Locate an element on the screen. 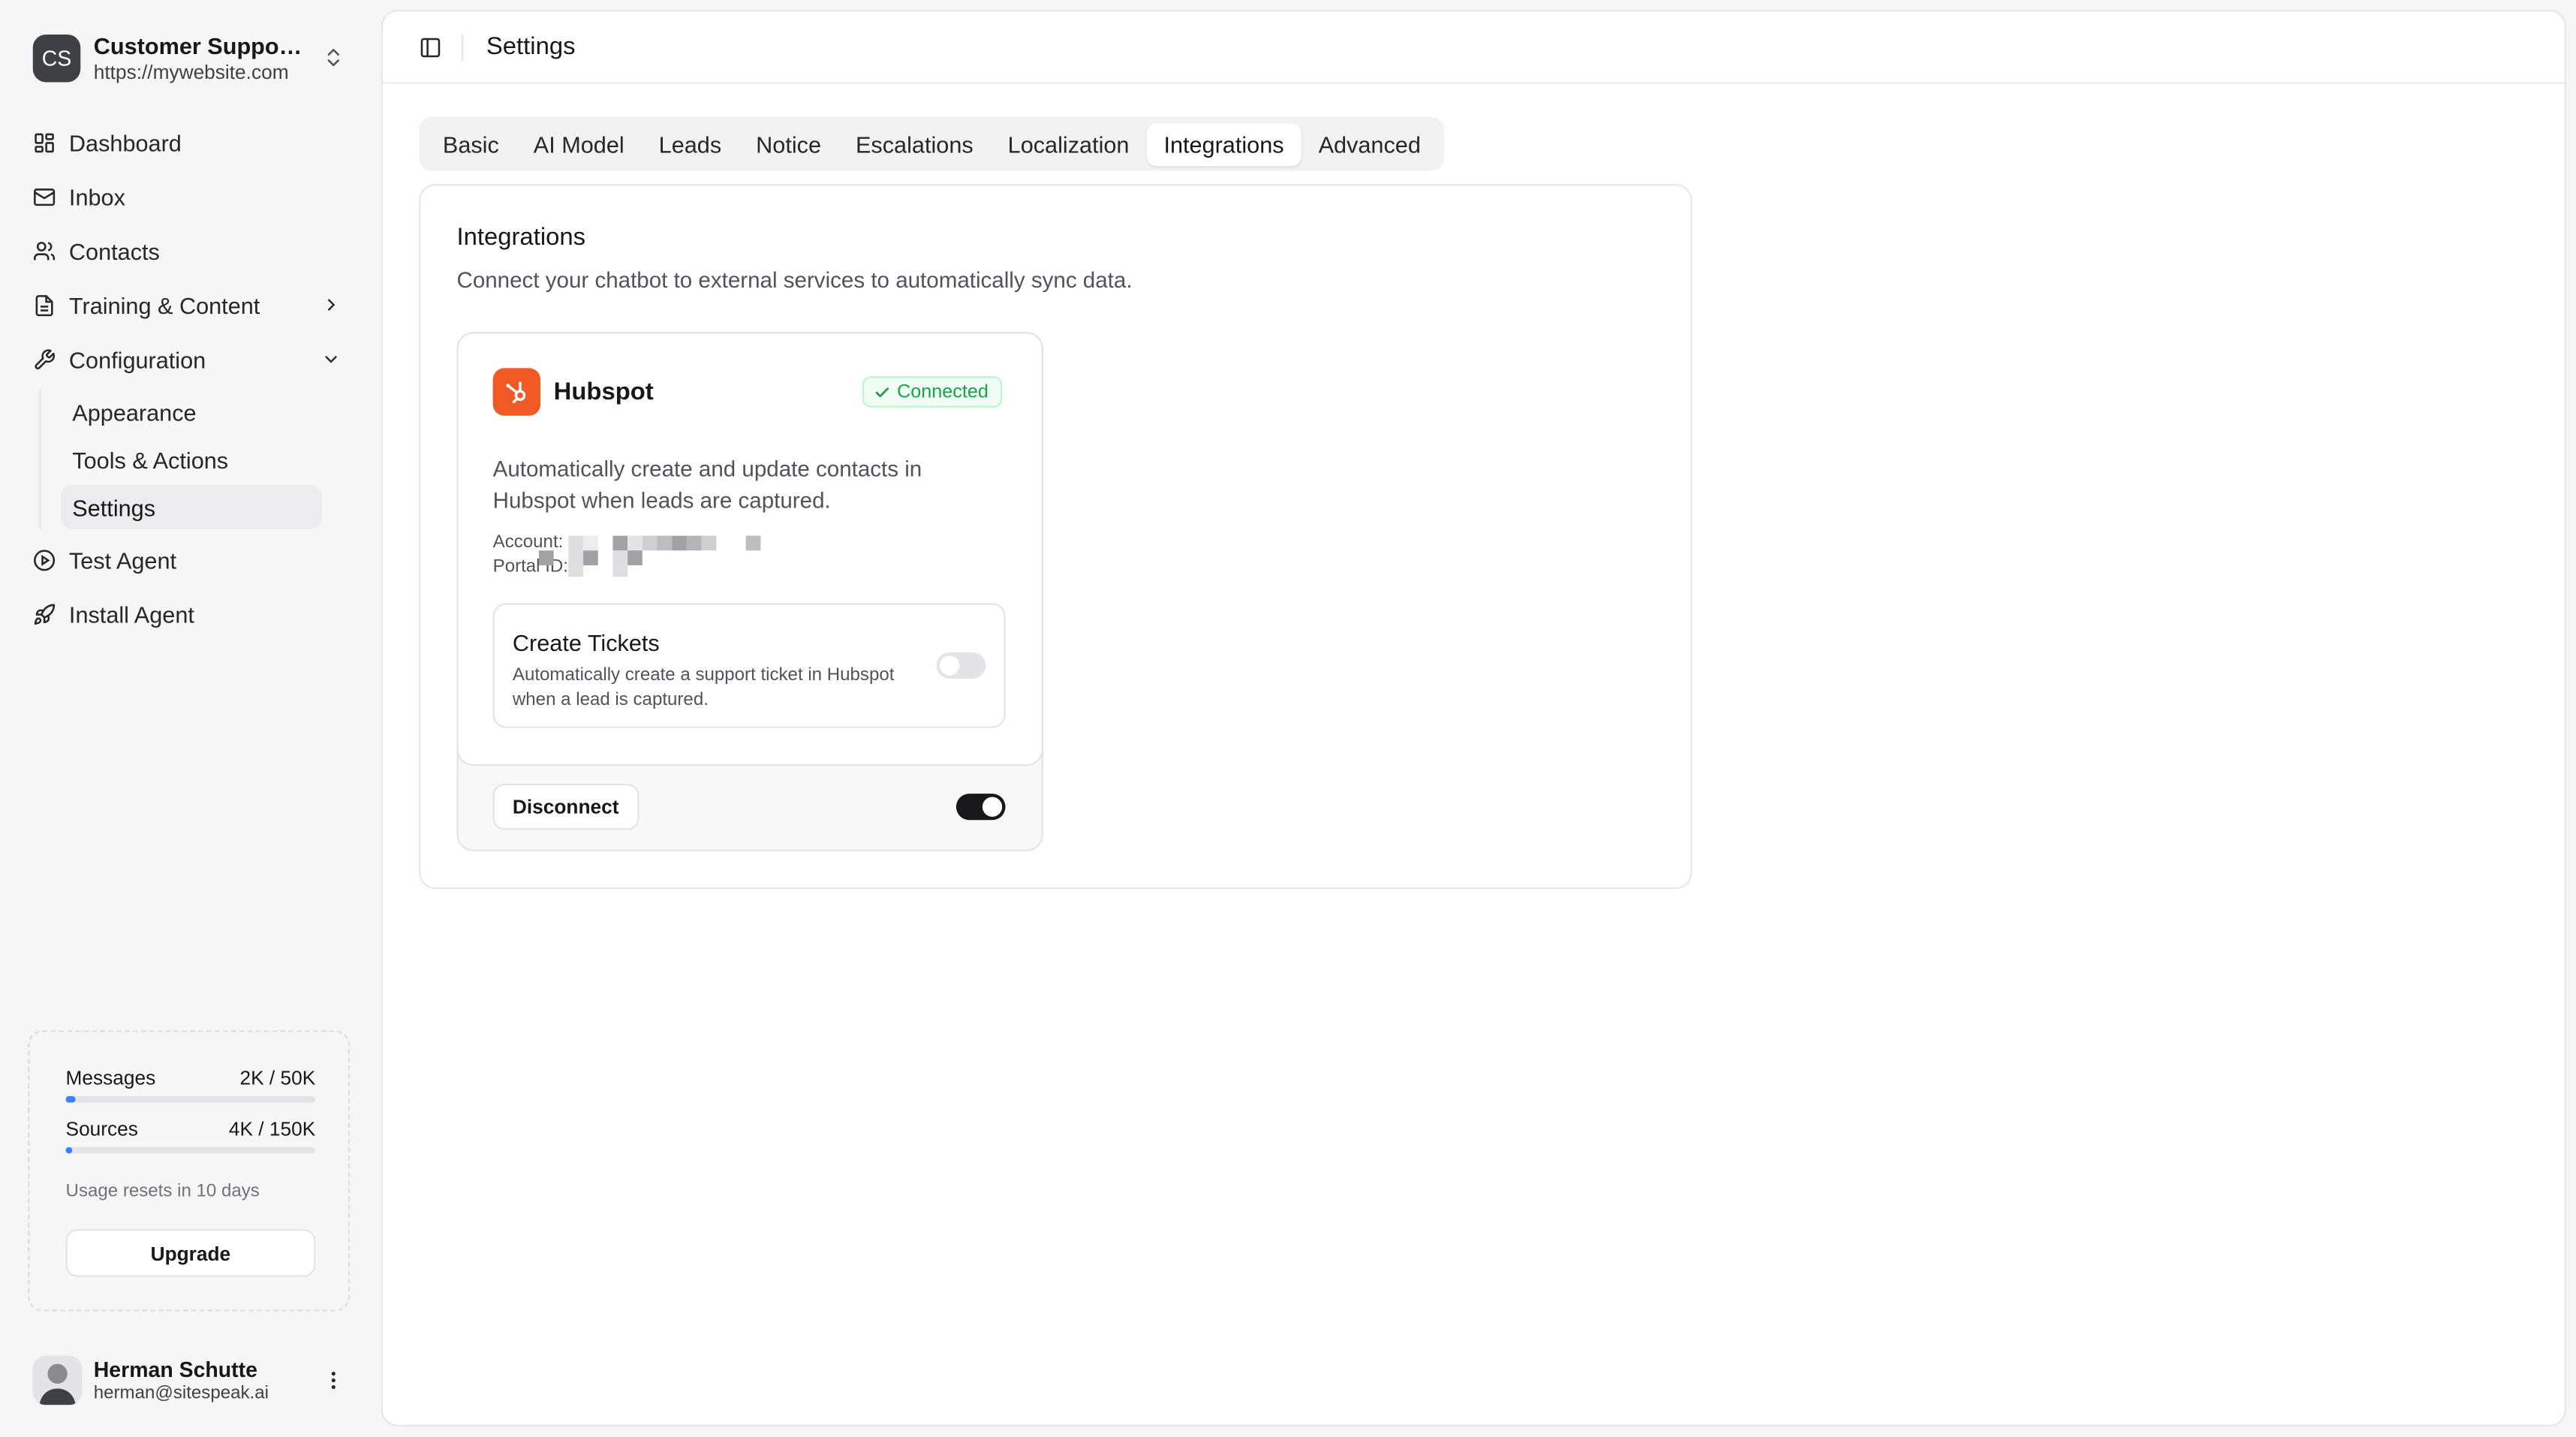 Image resolution: width=2576 pixels, height=1437 pixels. chevron-down-icon is located at coordinates (331, 359).